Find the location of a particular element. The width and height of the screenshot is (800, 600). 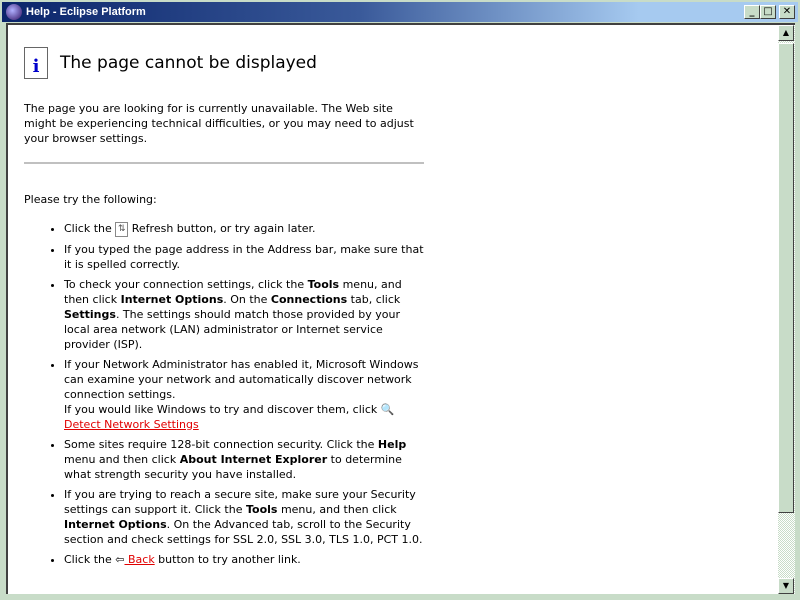

try-label: Please try the following: is located at coordinates (90, 199).